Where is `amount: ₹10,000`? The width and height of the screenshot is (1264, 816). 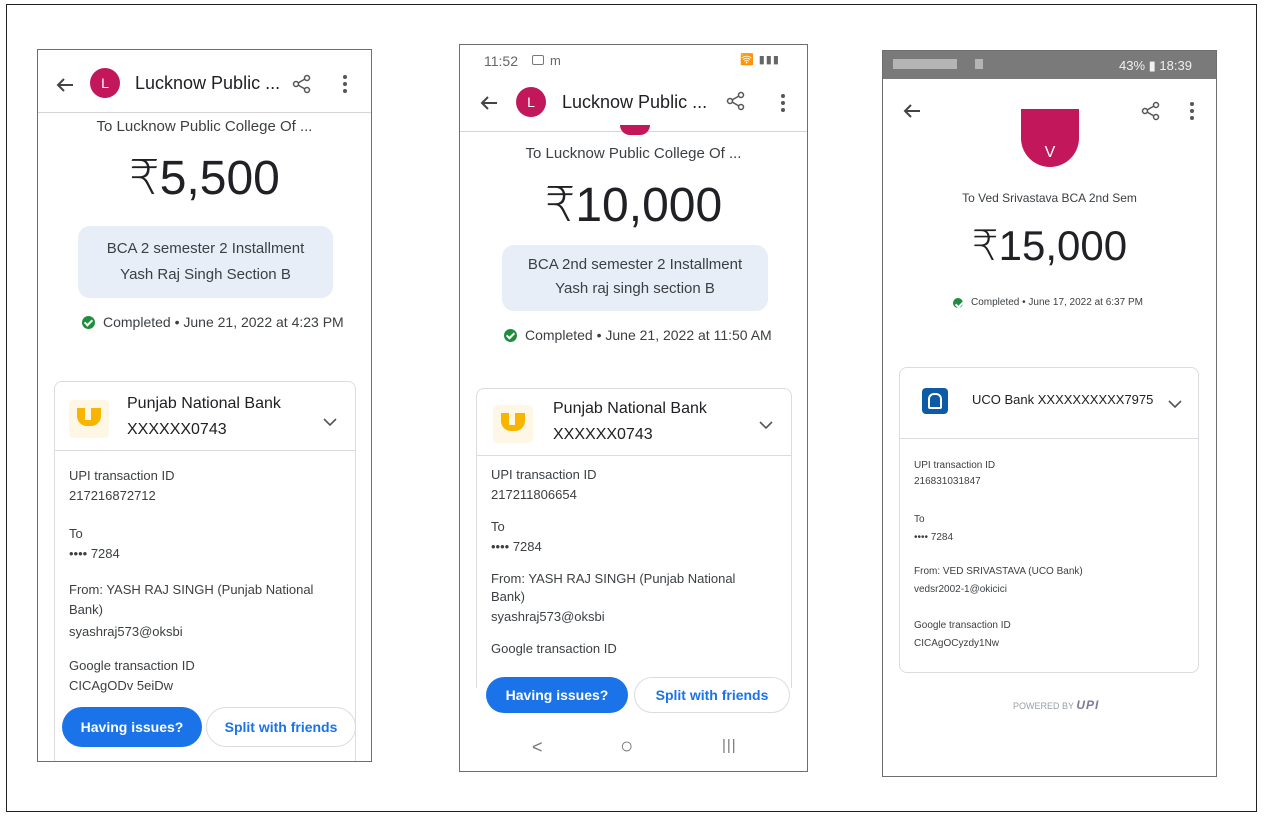
amount: ₹10,000 is located at coordinates (633, 205).